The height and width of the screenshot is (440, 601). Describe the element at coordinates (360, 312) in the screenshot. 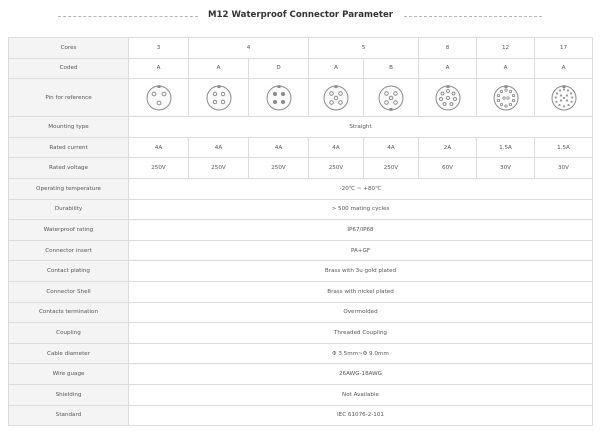

I see `cell-contacts-termination: Overmolded` at that location.